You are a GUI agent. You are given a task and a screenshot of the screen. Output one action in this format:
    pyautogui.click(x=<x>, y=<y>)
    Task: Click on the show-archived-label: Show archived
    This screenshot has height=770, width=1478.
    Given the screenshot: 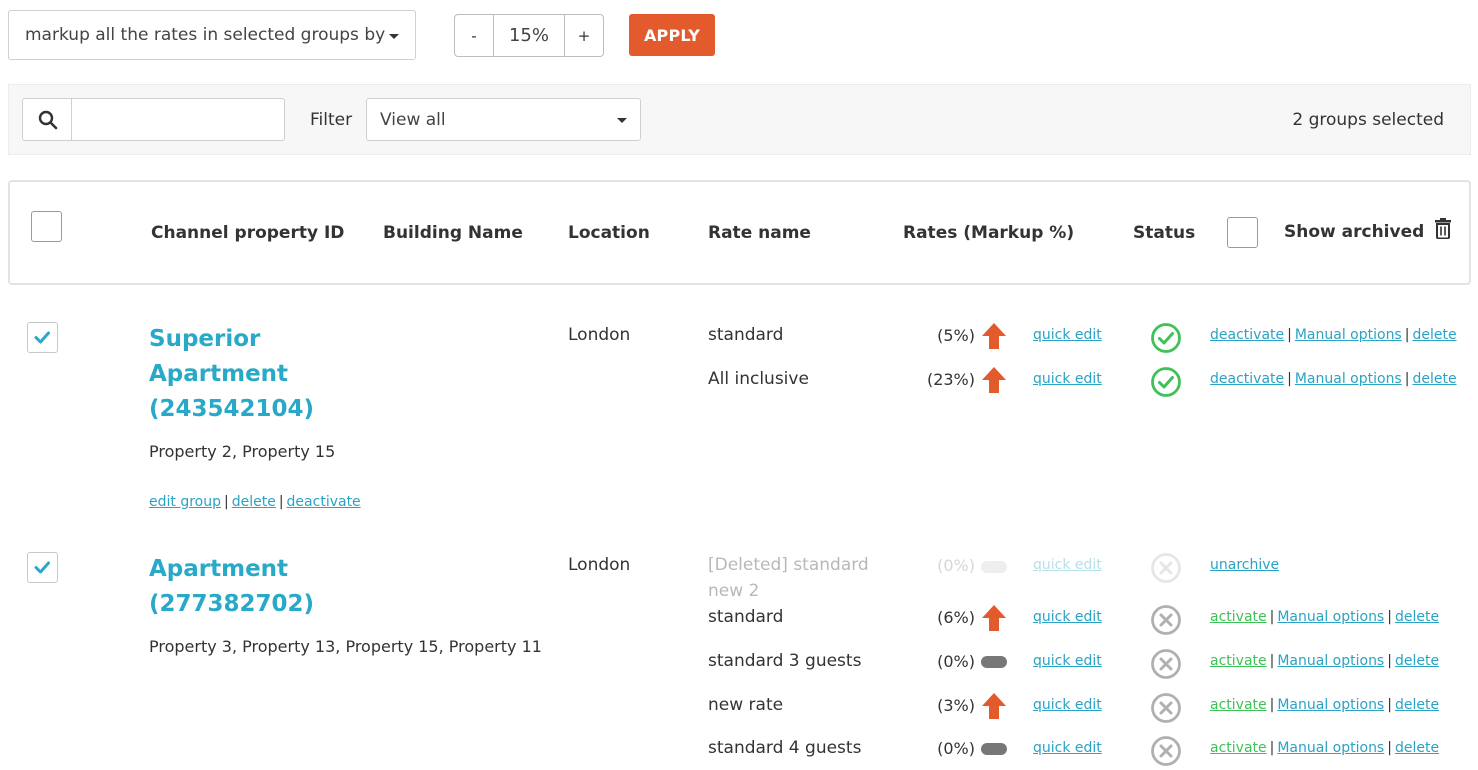 What is the action you would take?
    pyautogui.click(x=1354, y=232)
    